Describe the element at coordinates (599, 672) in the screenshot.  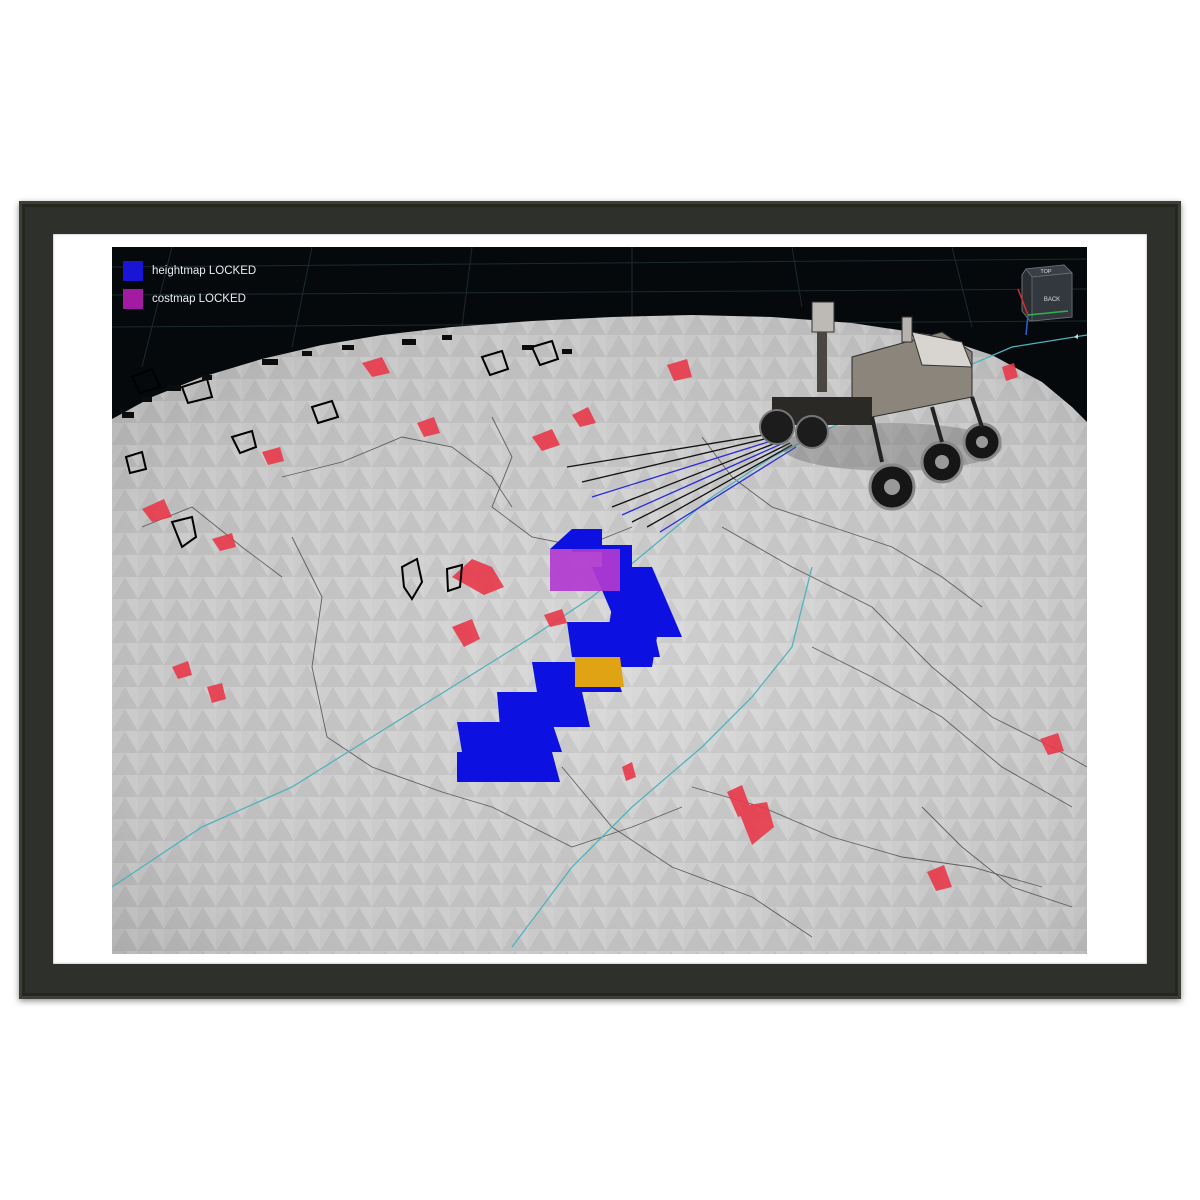
I see `goal-cell` at that location.